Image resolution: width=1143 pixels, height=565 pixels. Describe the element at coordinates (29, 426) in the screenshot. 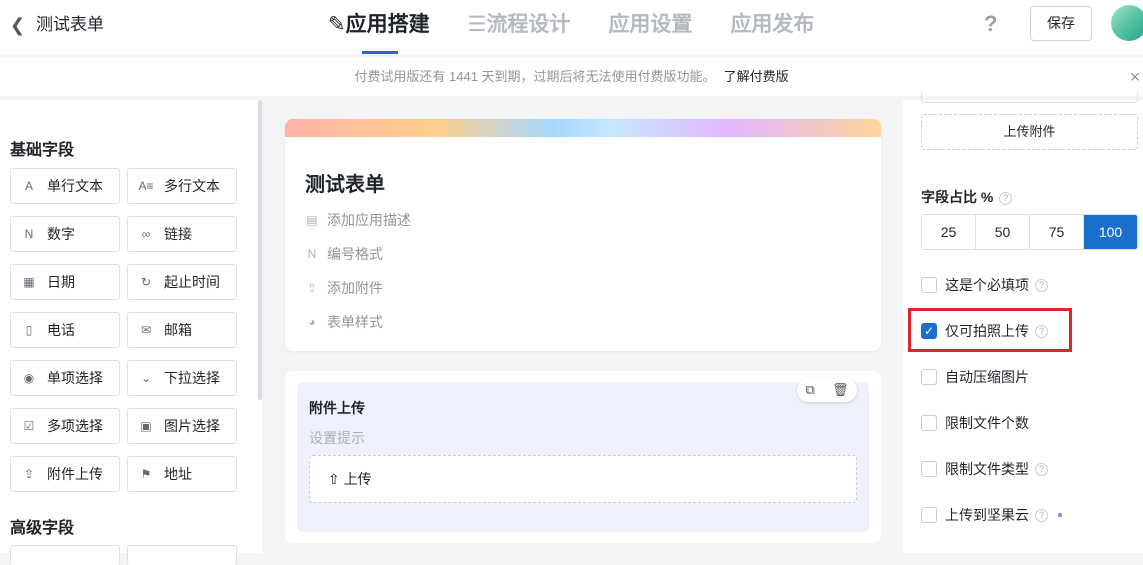

I see `checkbox-icon: ☑` at that location.